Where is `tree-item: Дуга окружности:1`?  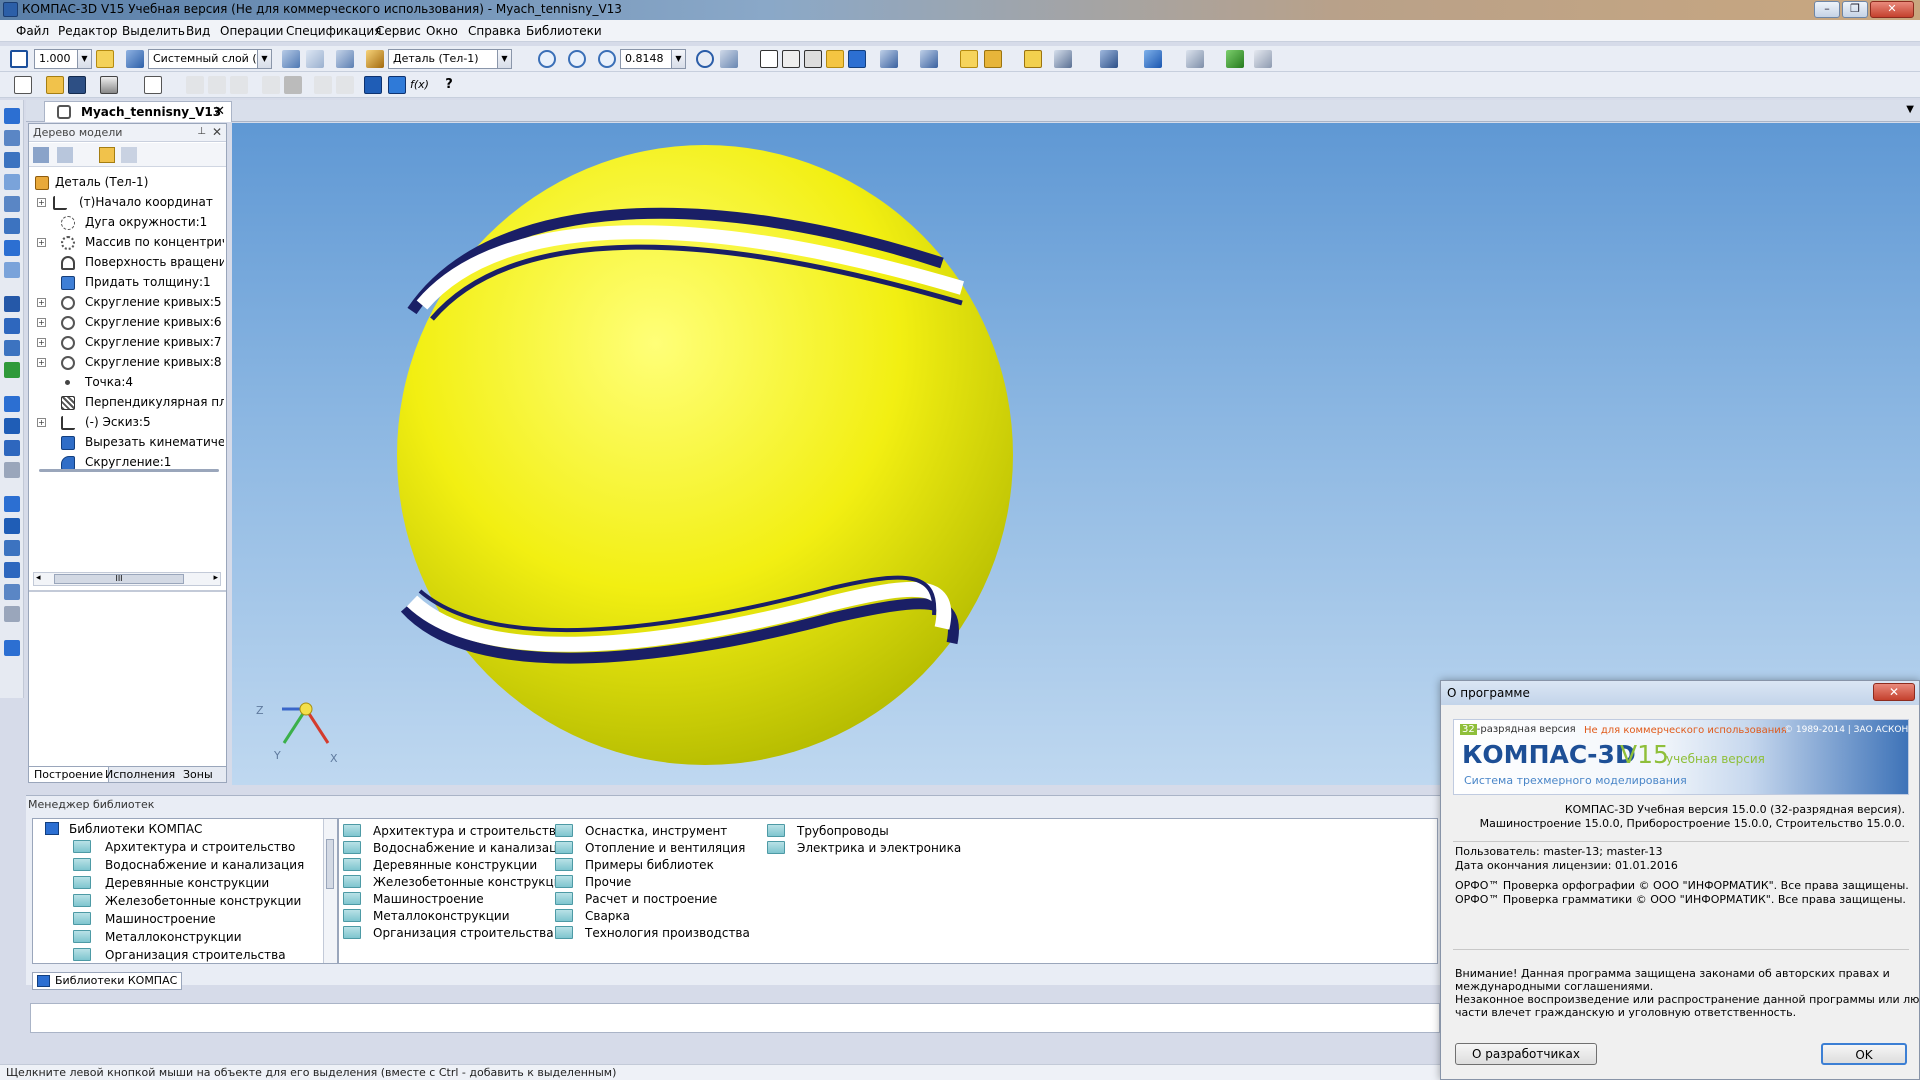
tree-item: Дуга окружности:1 is located at coordinates (126, 223).